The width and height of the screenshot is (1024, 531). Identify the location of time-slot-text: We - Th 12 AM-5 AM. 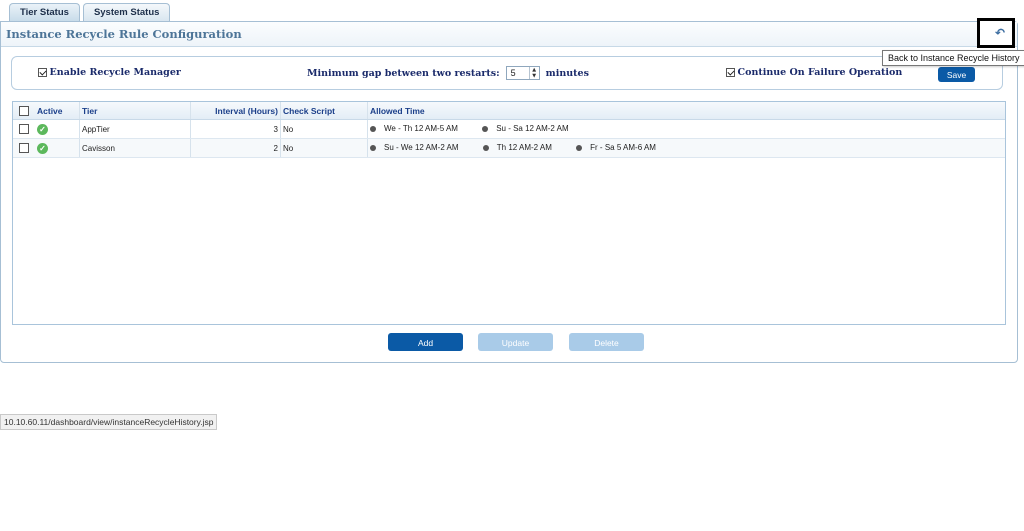
(421, 129).